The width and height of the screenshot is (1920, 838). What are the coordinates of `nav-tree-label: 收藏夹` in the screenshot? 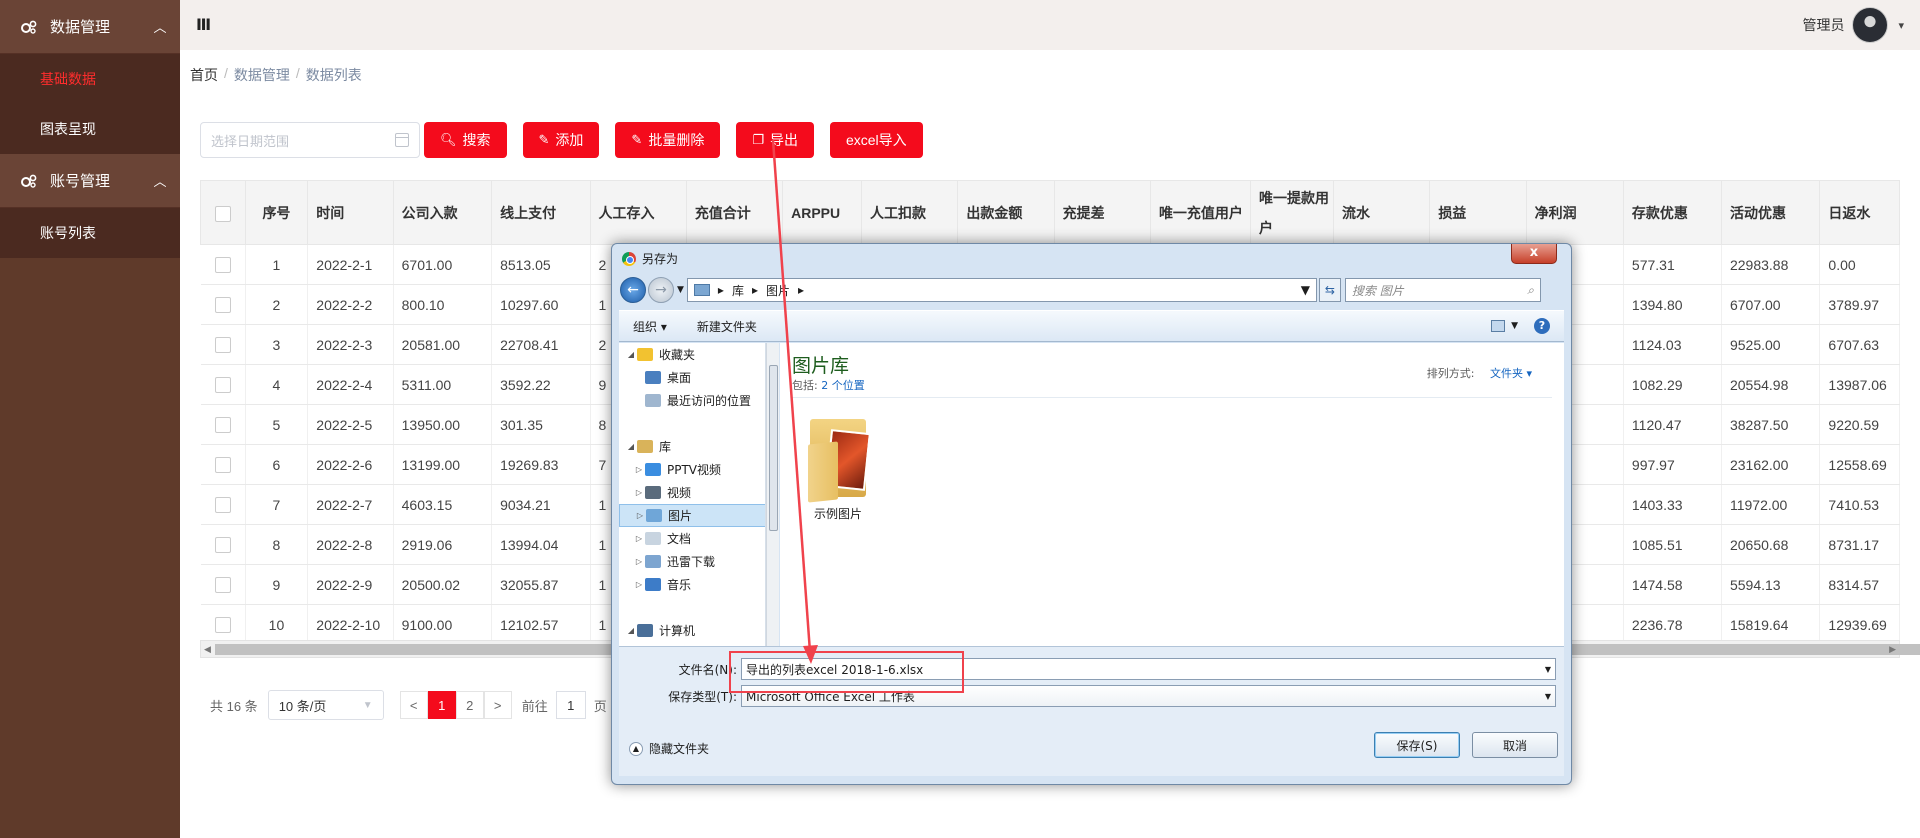 It's located at (677, 355).